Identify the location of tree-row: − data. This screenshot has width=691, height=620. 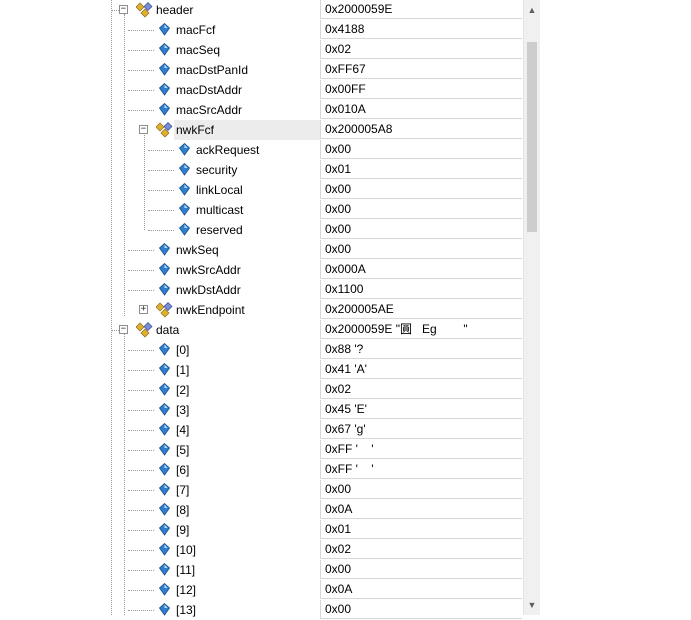
(160, 330).